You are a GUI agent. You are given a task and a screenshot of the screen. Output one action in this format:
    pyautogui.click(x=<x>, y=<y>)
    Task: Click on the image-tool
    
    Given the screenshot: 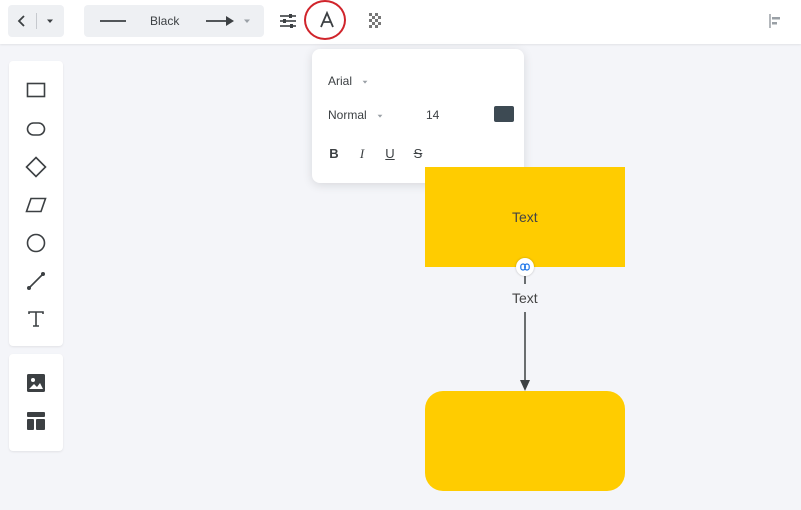 What is the action you would take?
    pyautogui.click(x=36, y=383)
    